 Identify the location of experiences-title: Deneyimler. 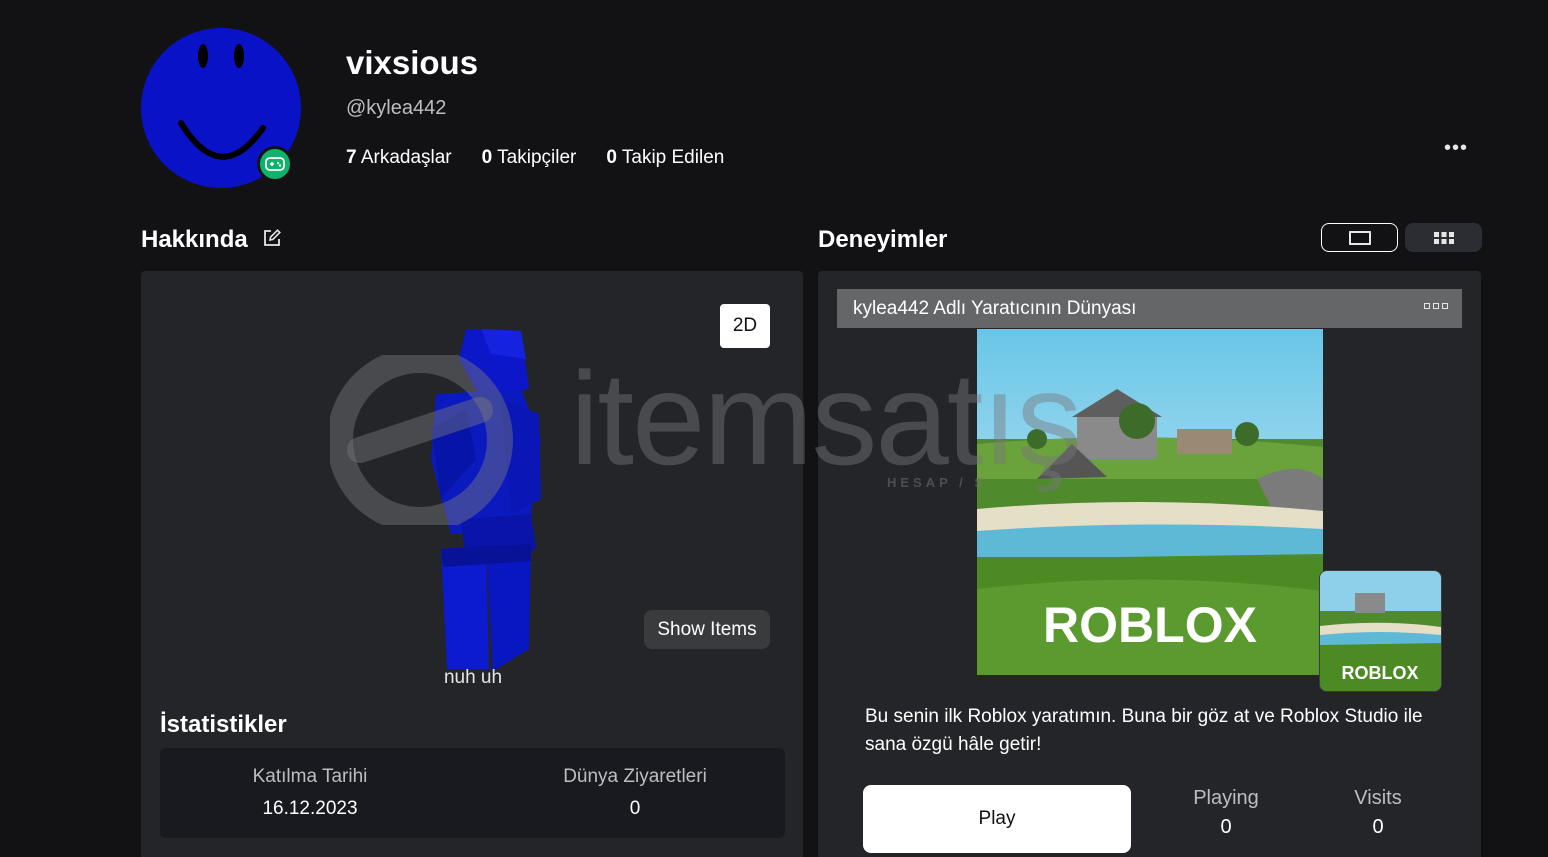
(883, 239).